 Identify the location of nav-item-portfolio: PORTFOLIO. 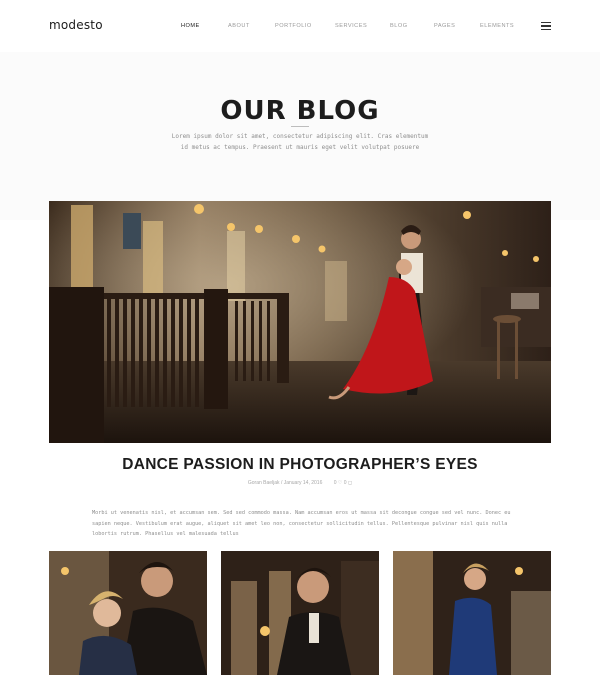
(293, 26).